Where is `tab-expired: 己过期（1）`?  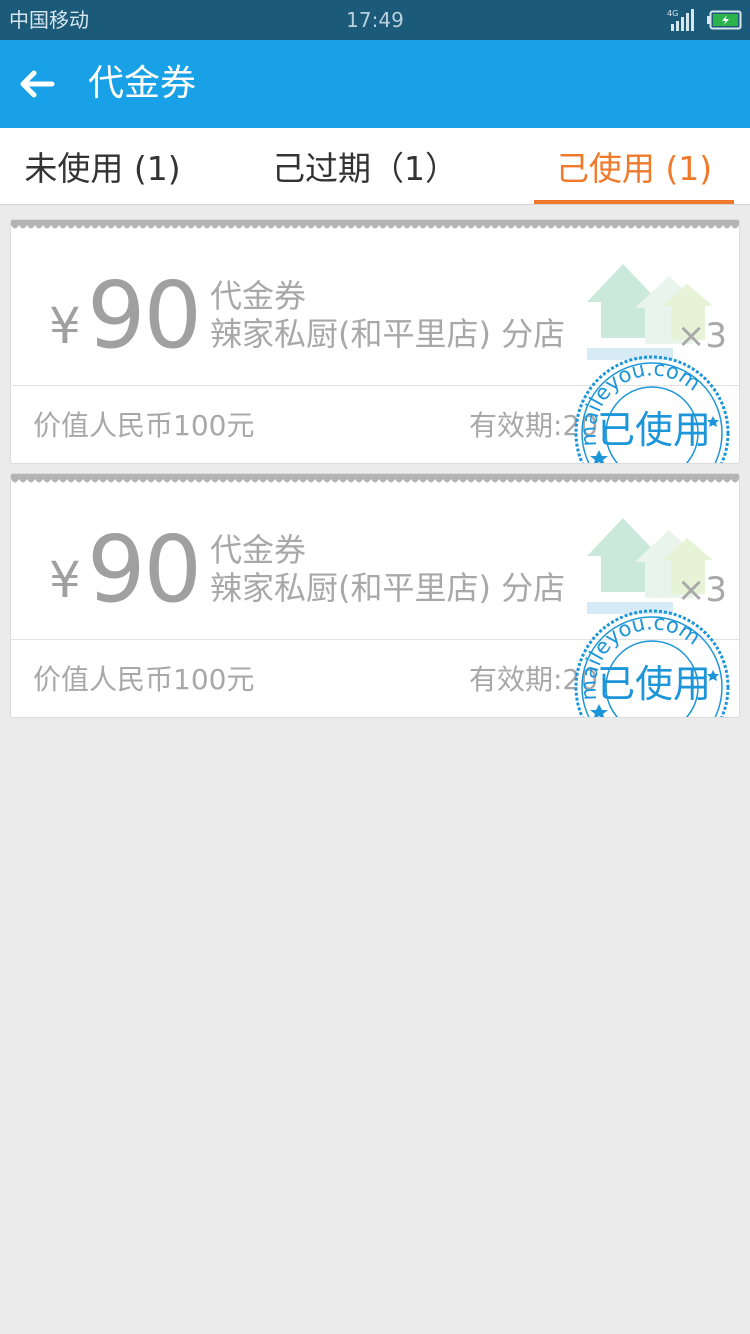
tab-expired: 己过期（1） is located at coordinates (365, 166).